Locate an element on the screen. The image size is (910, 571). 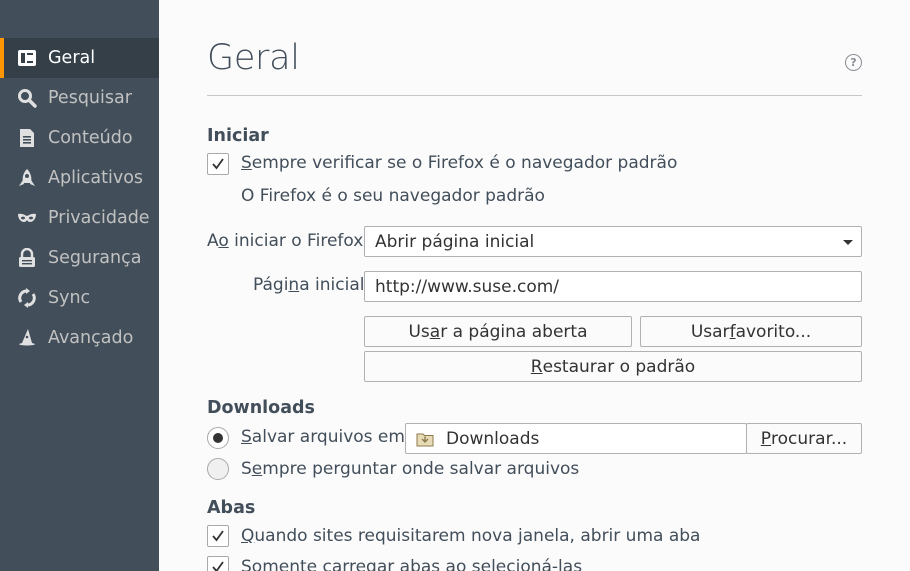
chevron-down-icon is located at coordinates (848, 242).